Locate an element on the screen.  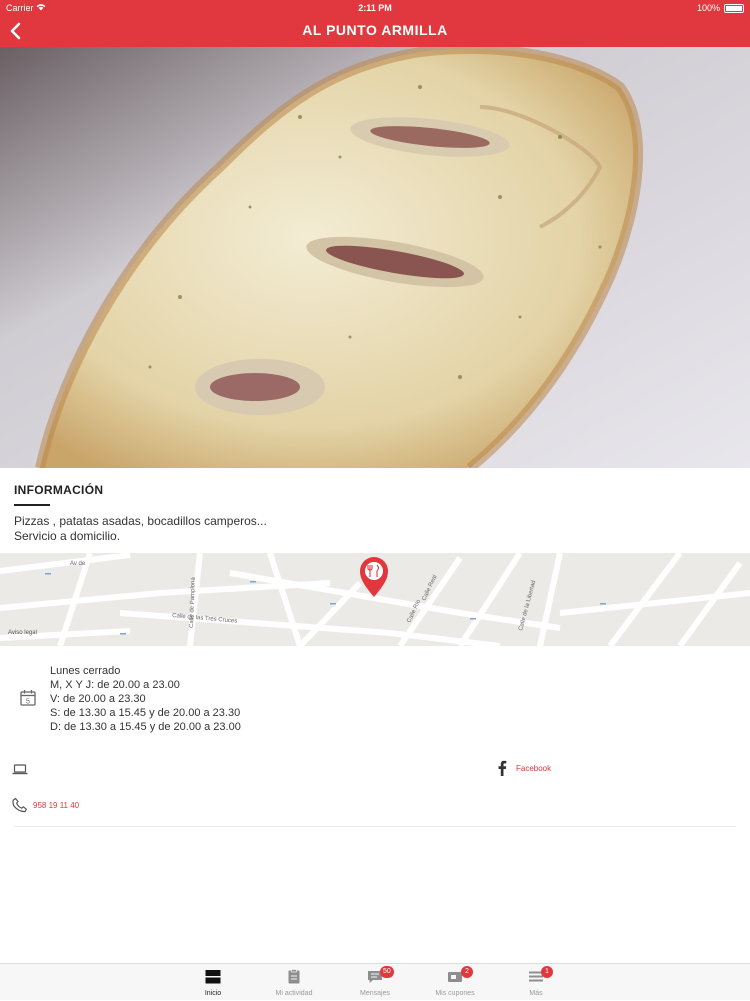
hours-line: M, X Y J: de 20.00 a 23.00 is located at coordinates (115, 685).